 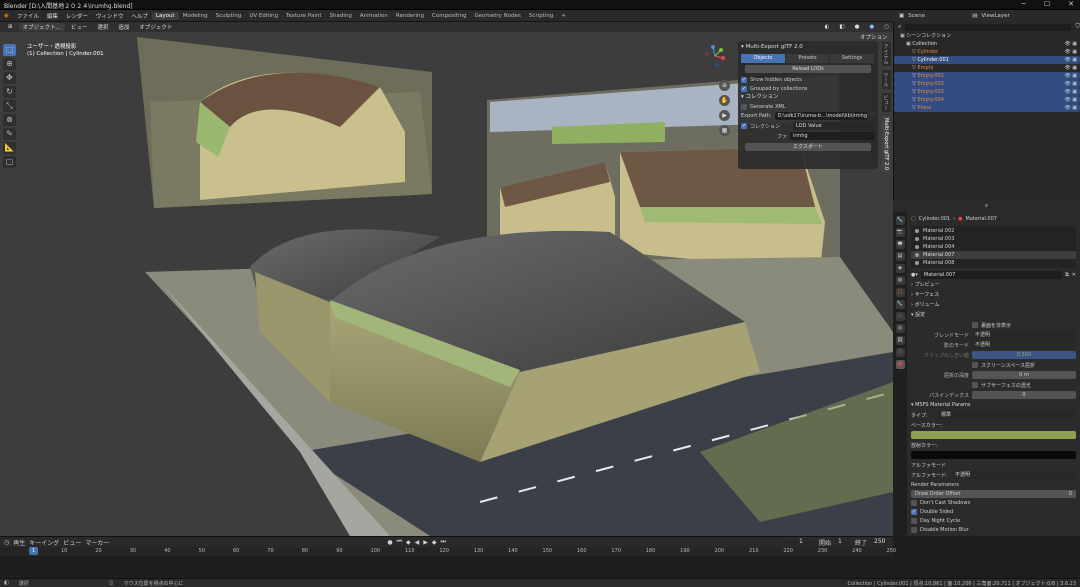 I want to click on play-reverse-icon: ◀, so click(x=417, y=542).